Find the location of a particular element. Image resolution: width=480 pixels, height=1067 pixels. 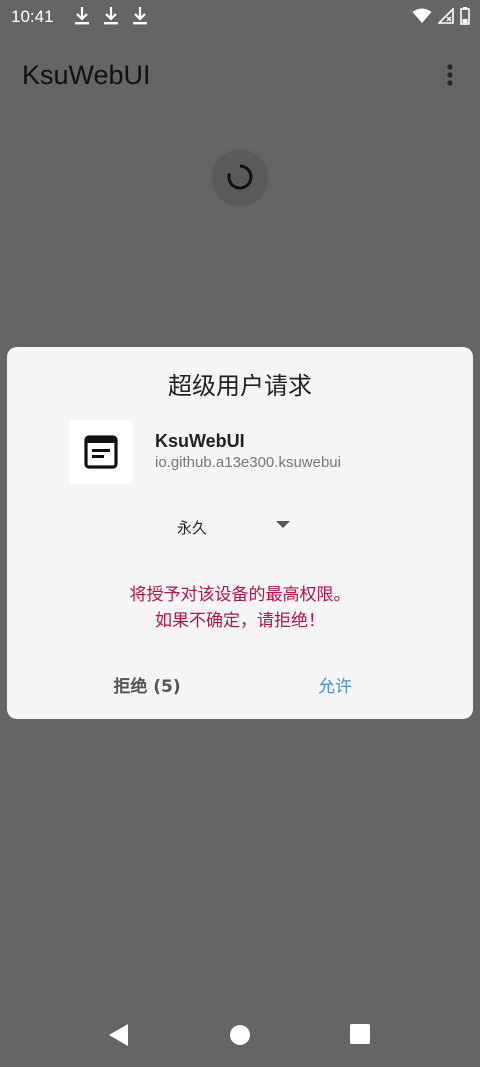

web-window-icon is located at coordinates (101, 452).